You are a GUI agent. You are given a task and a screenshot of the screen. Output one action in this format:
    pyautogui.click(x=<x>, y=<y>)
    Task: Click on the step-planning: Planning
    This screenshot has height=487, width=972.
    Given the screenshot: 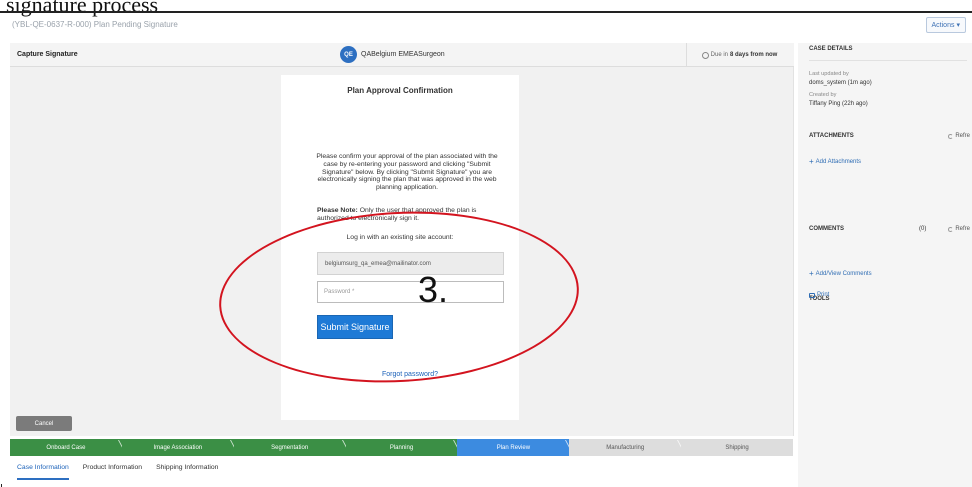 What is the action you would take?
    pyautogui.click(x=404, y=447)
    